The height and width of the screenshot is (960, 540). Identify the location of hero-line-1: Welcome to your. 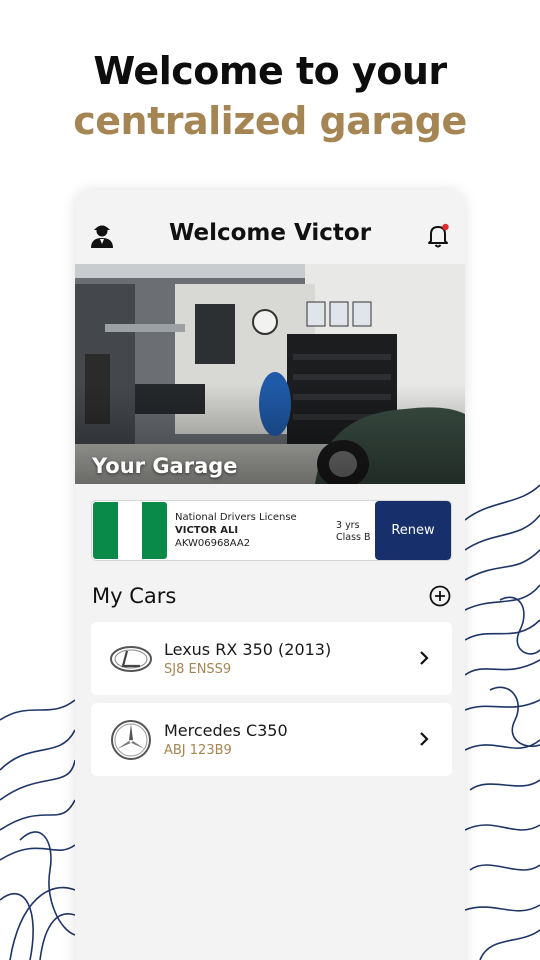
(270, 71).